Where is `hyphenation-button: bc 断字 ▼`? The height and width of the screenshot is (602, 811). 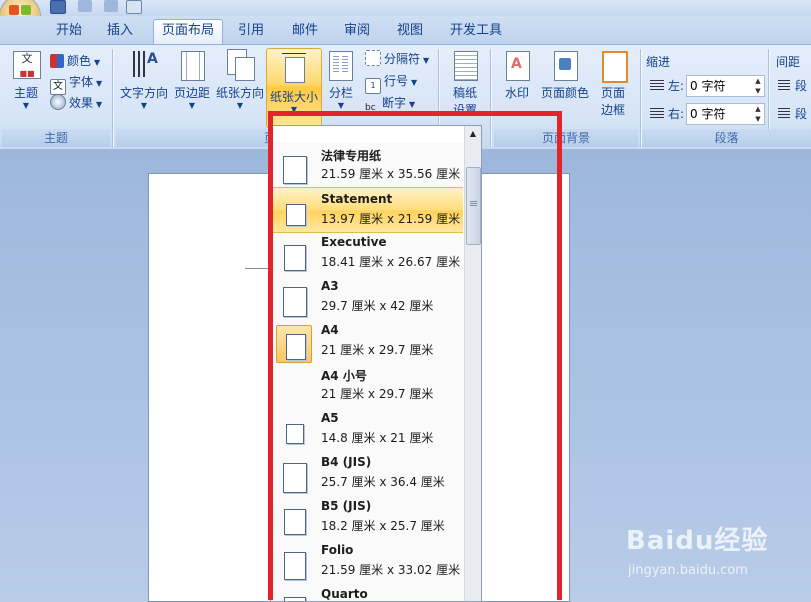 hyphenation-button: bc 断字 ▼ is located at coordinates (390, 103).